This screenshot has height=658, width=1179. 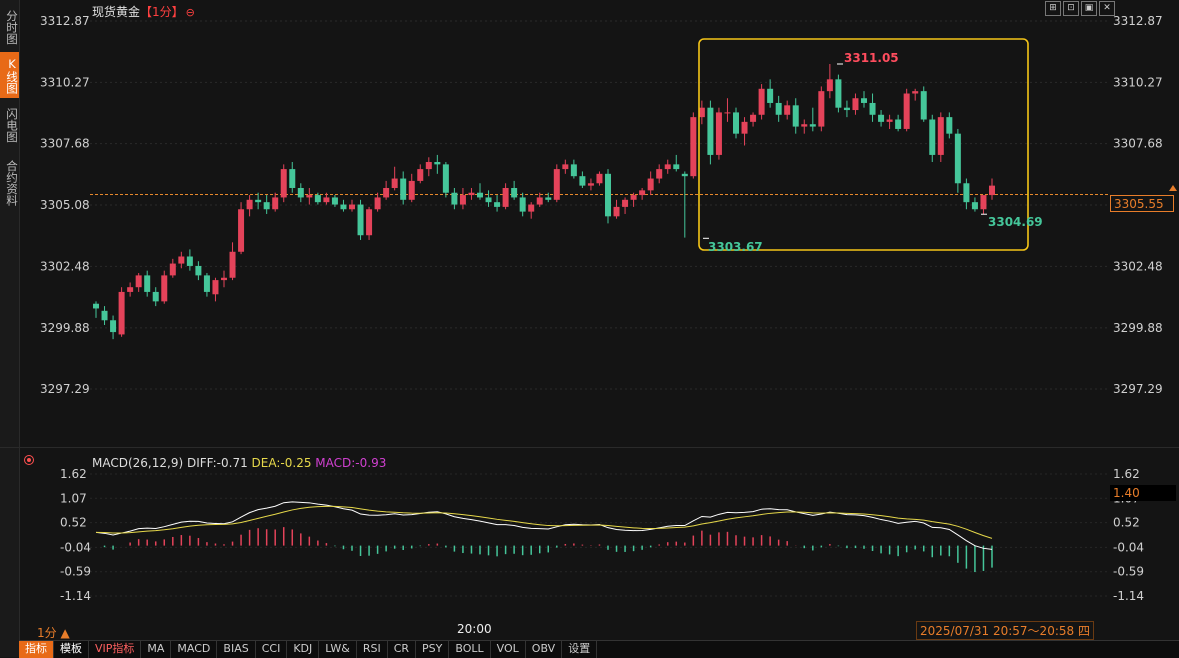 I want to click on macd-label-left: -1.14, so click(x=75, y=596).